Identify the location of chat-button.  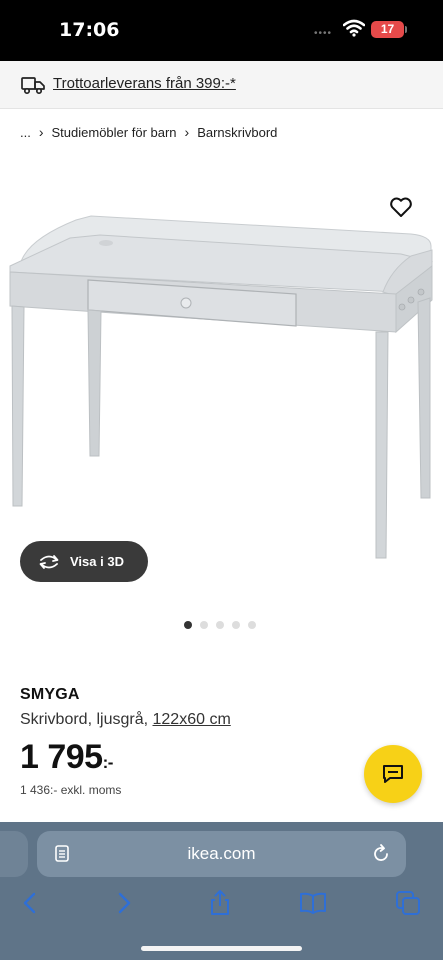
(393, 774).